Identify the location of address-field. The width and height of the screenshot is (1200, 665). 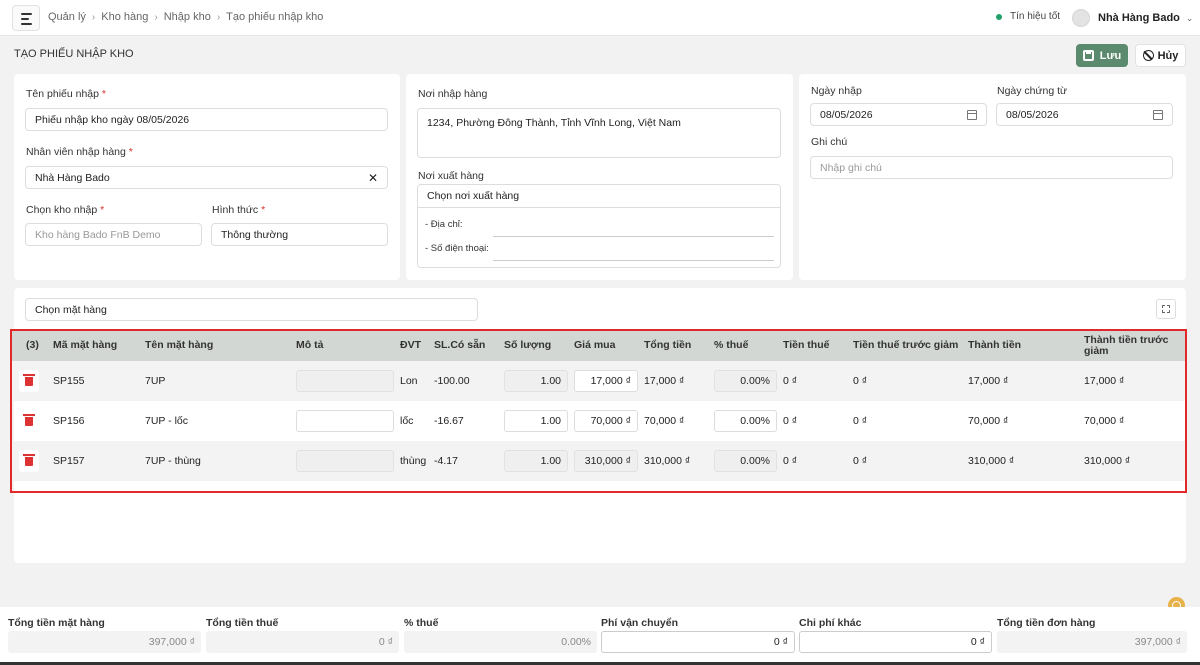
(633, 236).